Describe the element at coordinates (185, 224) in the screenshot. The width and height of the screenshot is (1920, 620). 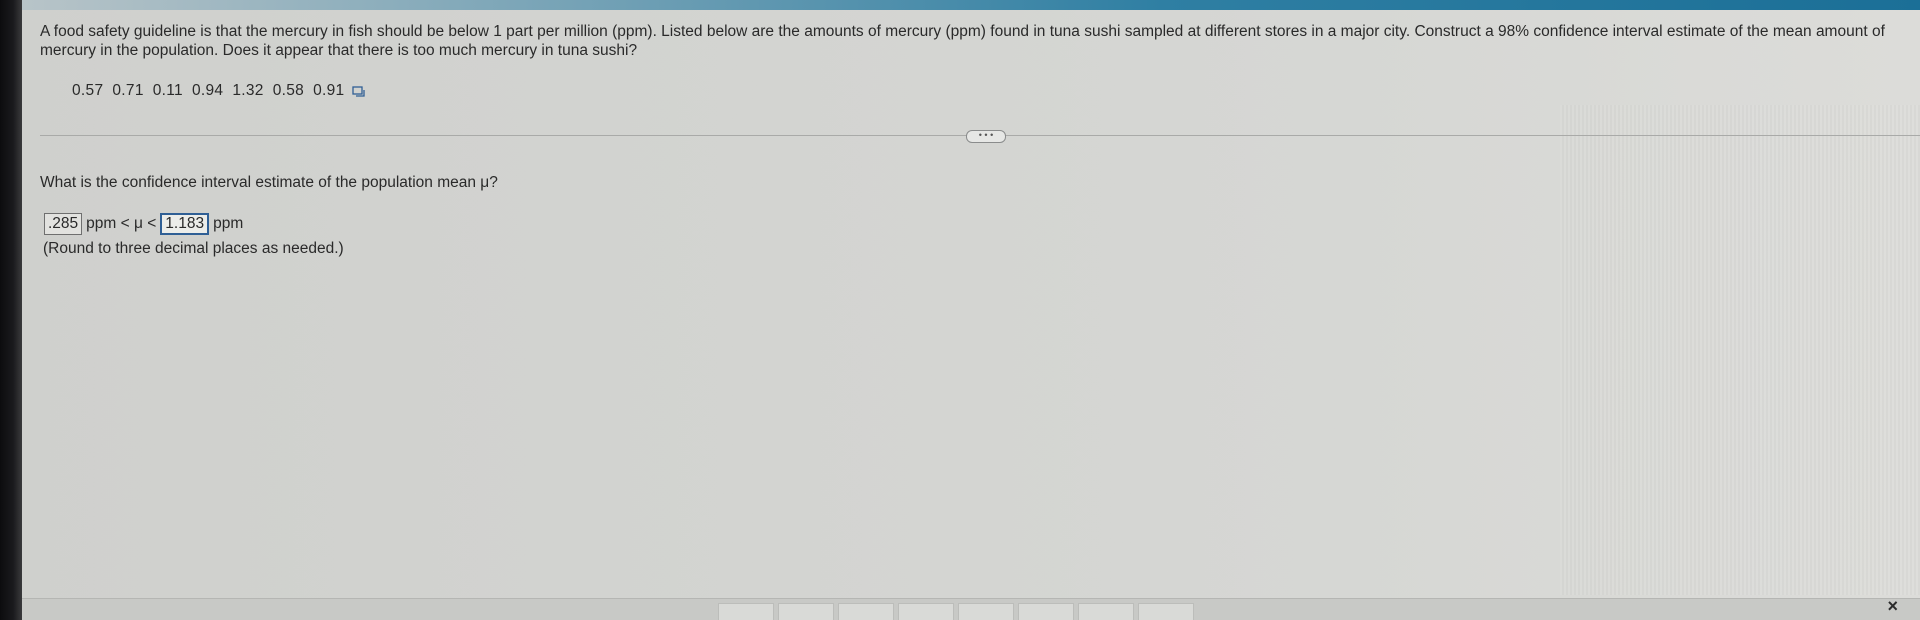
I see `upper-bound-input: 1.183` at that location.